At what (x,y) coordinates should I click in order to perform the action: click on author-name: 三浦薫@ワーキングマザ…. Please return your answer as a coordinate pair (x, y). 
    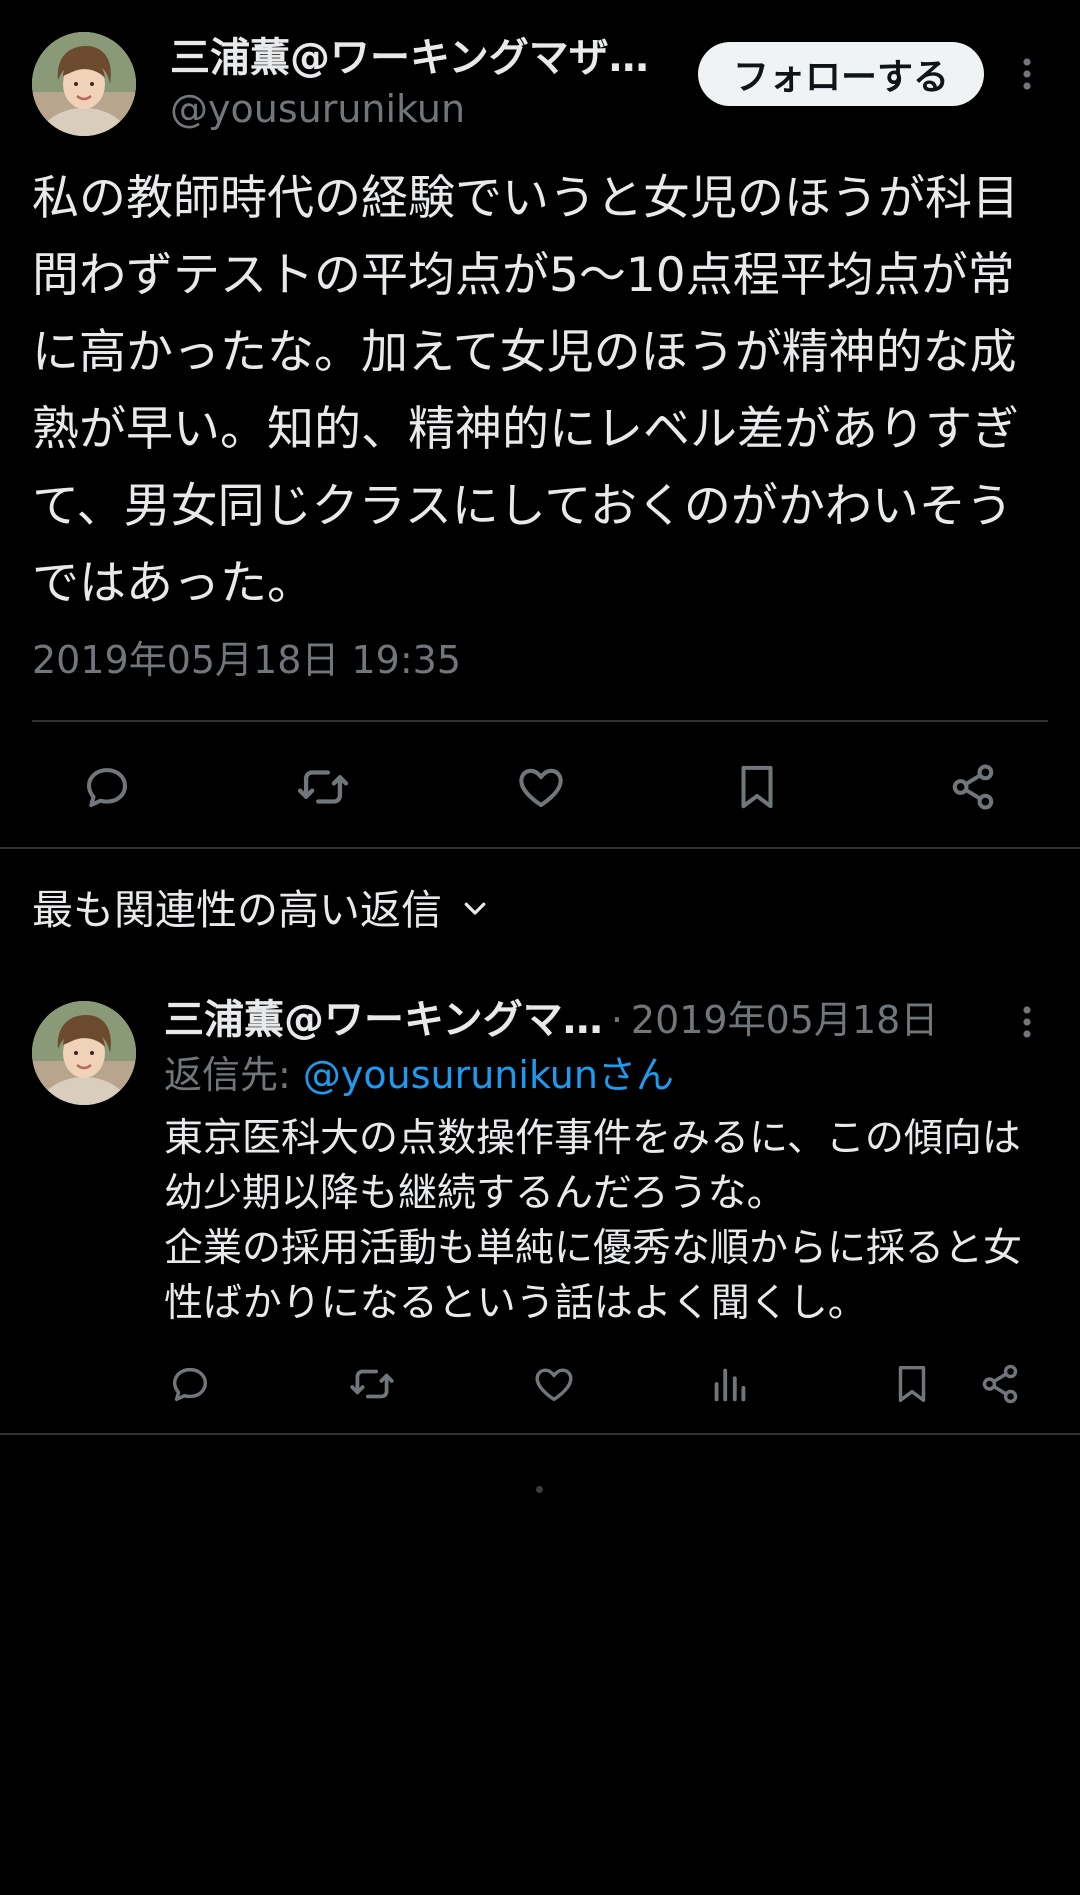
    Looking at the image, I should click on (420, 58).